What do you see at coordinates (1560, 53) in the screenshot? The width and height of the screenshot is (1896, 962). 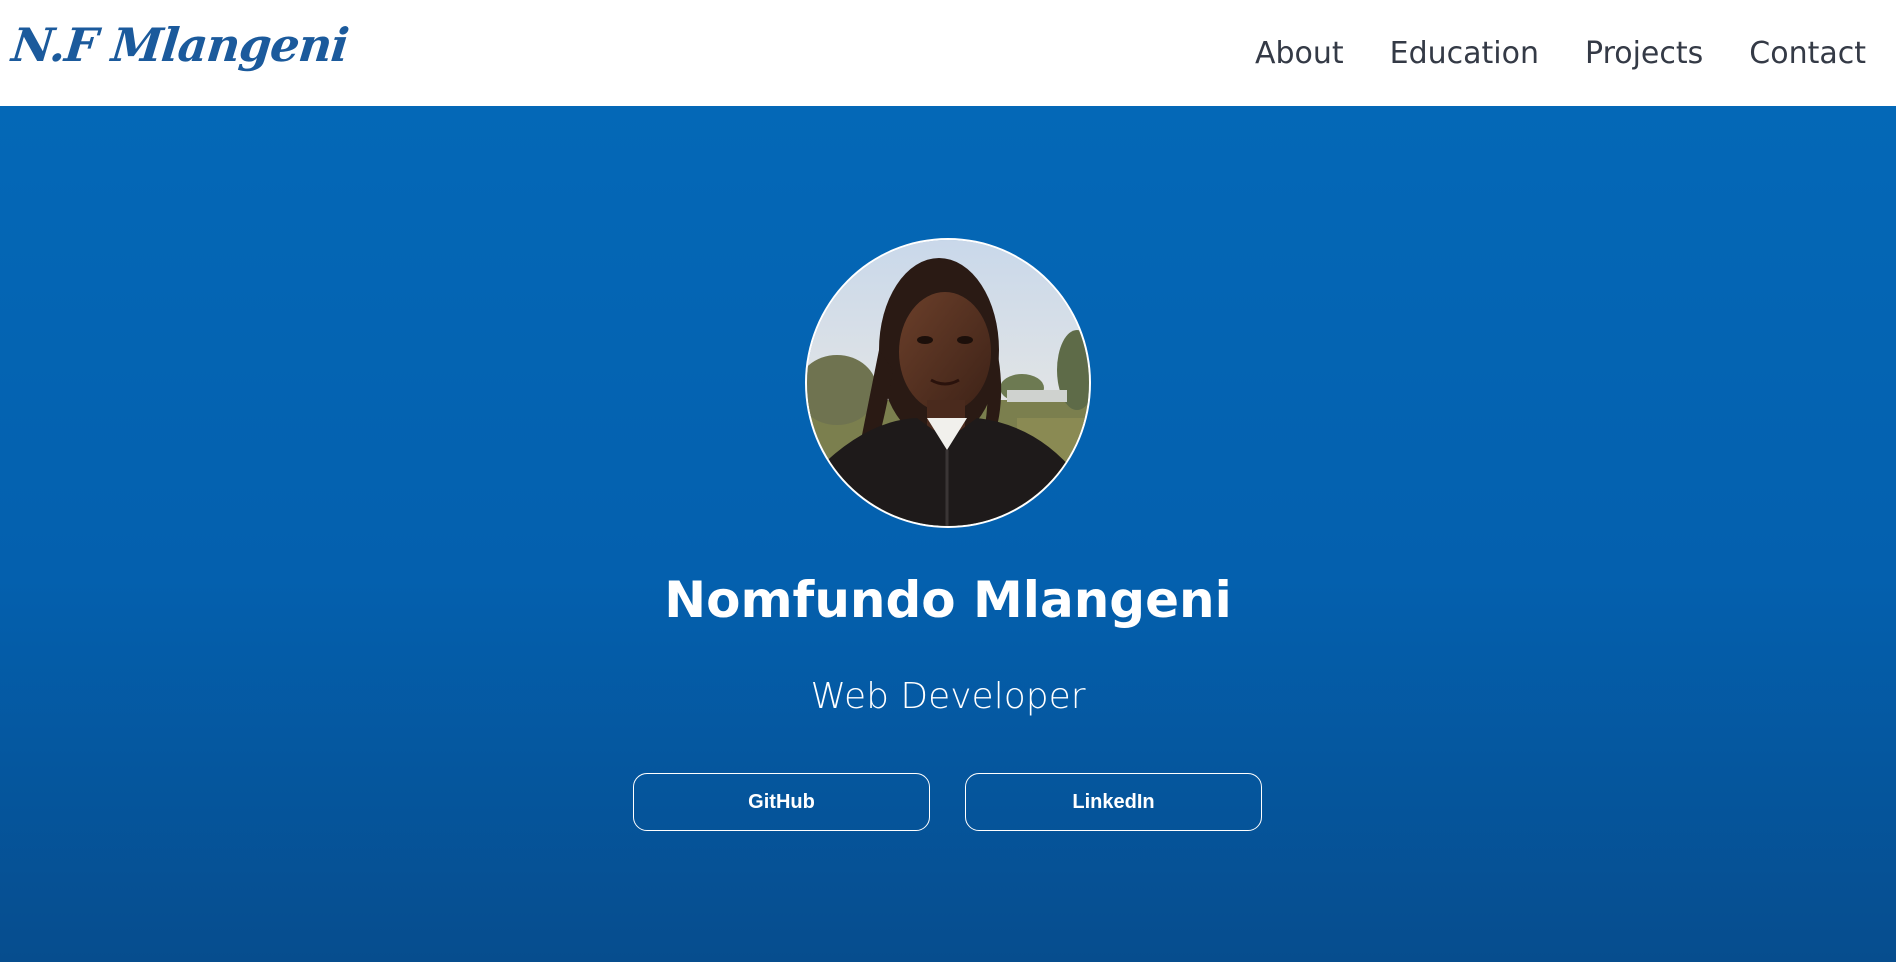 I see `nav-menu: About Education Projects Contact` at bounding box center [1560, 53].